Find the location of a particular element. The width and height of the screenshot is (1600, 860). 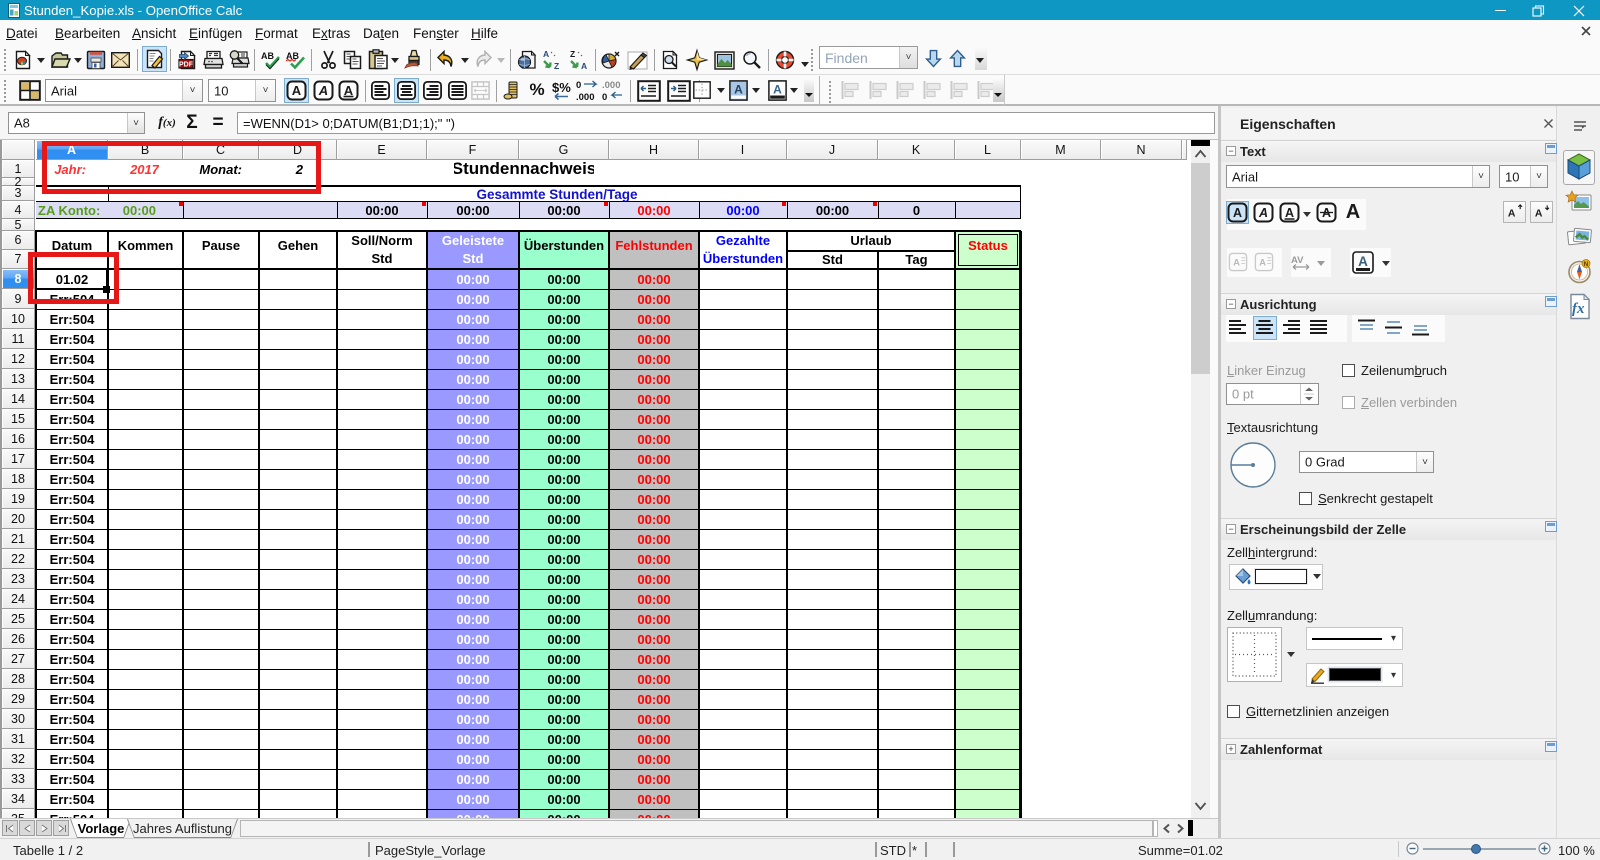

svg-text: AV is located at coordinates (1297, 260).